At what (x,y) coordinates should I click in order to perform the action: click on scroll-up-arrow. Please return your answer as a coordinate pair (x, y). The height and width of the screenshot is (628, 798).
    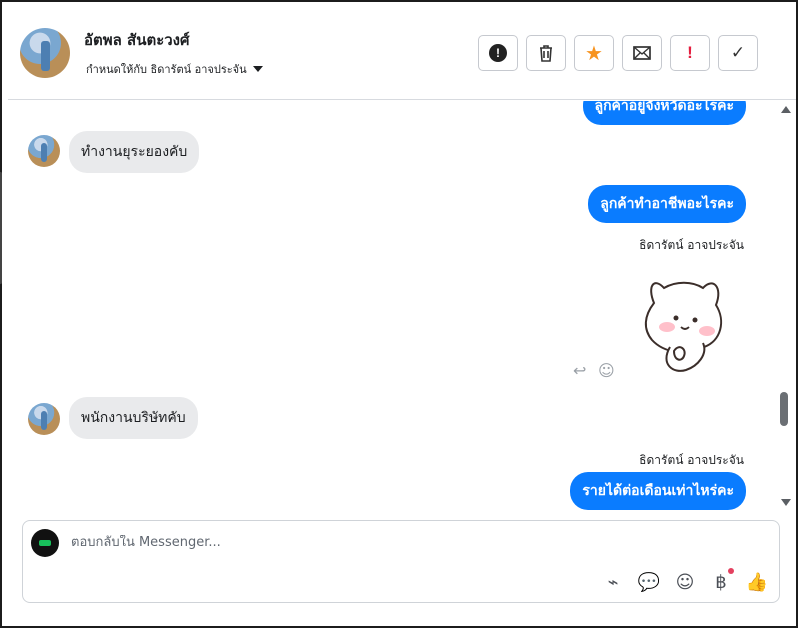
    Looking at the image, I should click on (786, 109).